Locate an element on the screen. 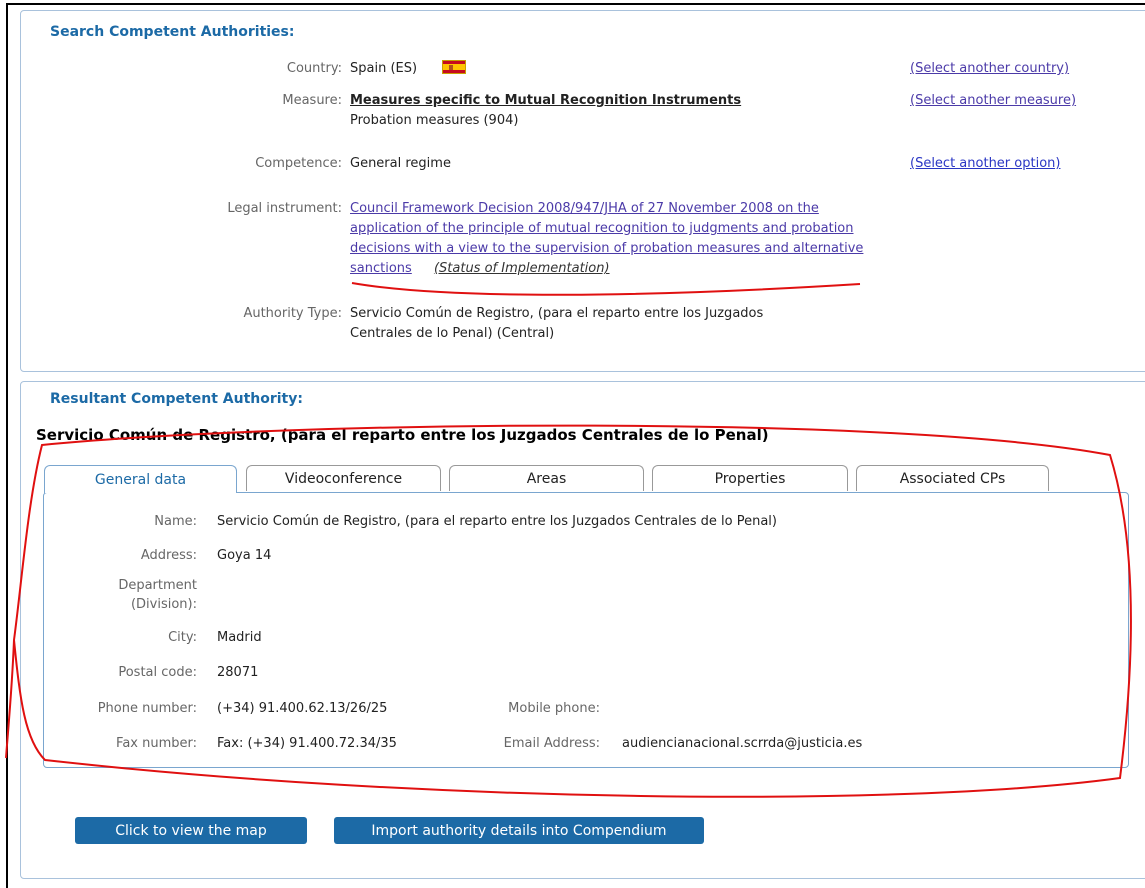 The image size is (1145, 888). competence-label: Competence: is located at coordinates (298, 163).